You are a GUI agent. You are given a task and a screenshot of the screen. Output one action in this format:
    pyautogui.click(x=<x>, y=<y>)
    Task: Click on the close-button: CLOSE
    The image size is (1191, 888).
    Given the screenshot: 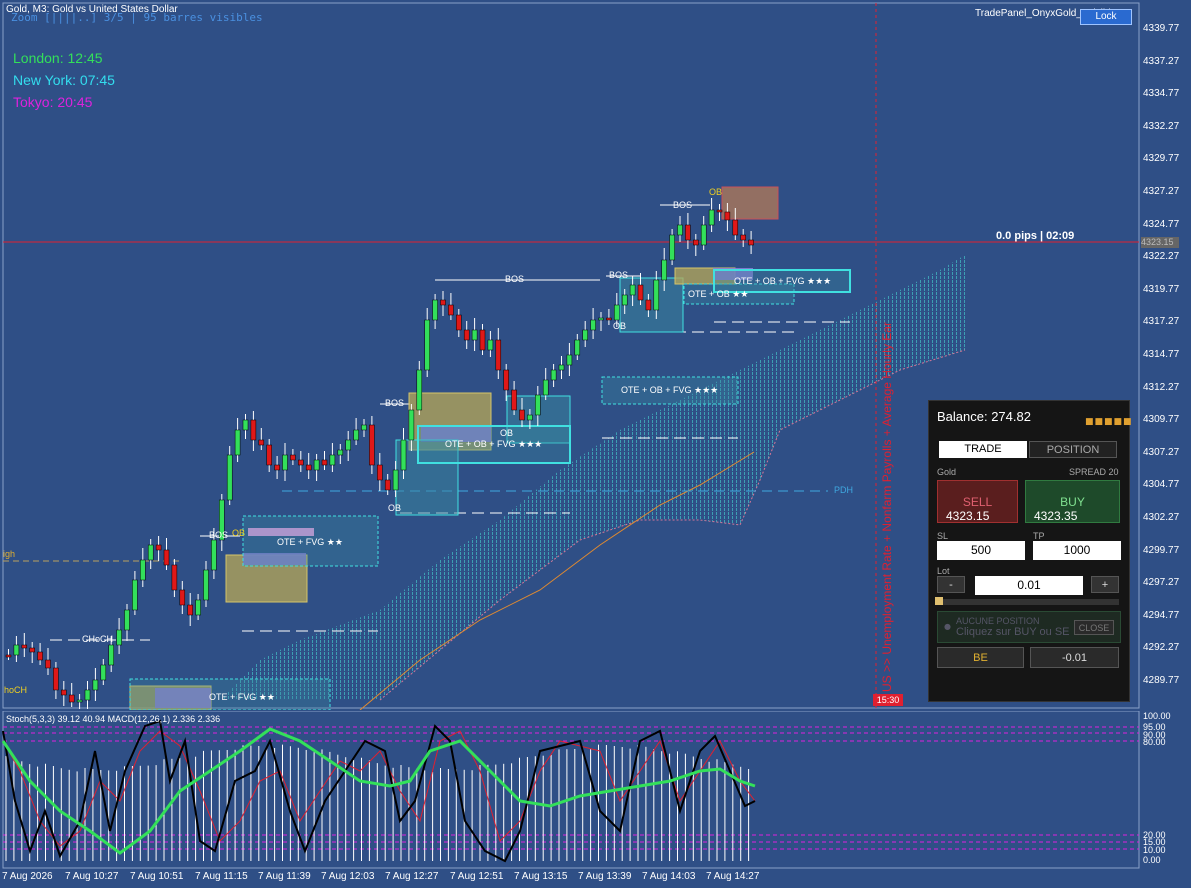 What is the action you would take?
    pyautogui.click(x=1094, y=627)
    